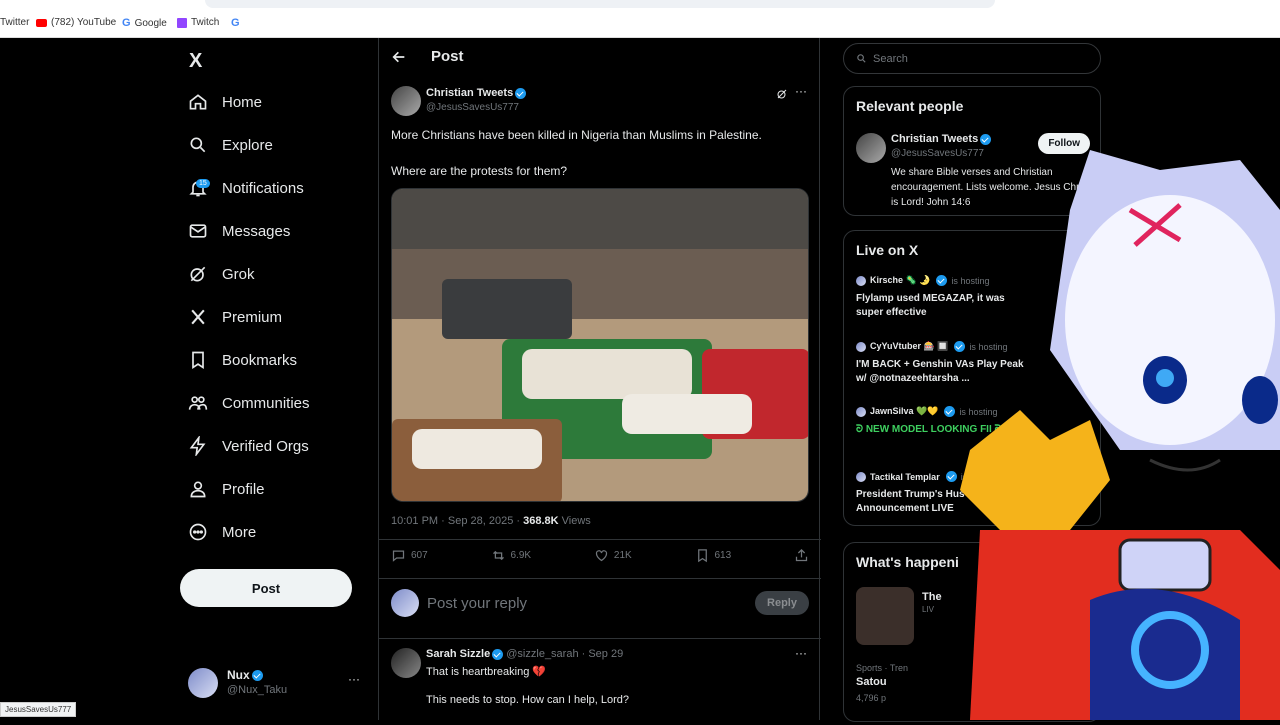  Describe the element at coordinates (565, 654) in the screenshot. I see `reply-author-handle: @sizzle_sarah · Sep 29` at that location.